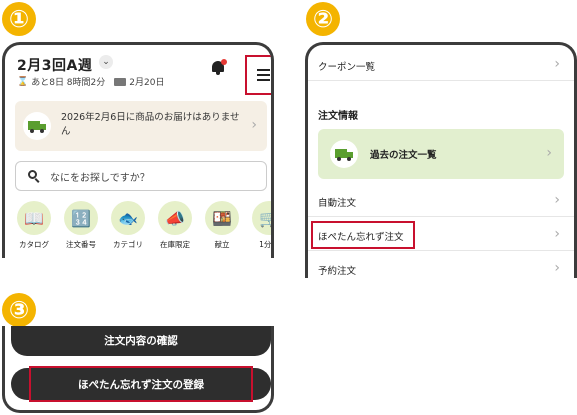 The width and height of the screenshot is (577, 415). Describe the element at coordinates (100, 178) in the screenshot. I see `search-placeholder: なにをお探しですか？` at that location.